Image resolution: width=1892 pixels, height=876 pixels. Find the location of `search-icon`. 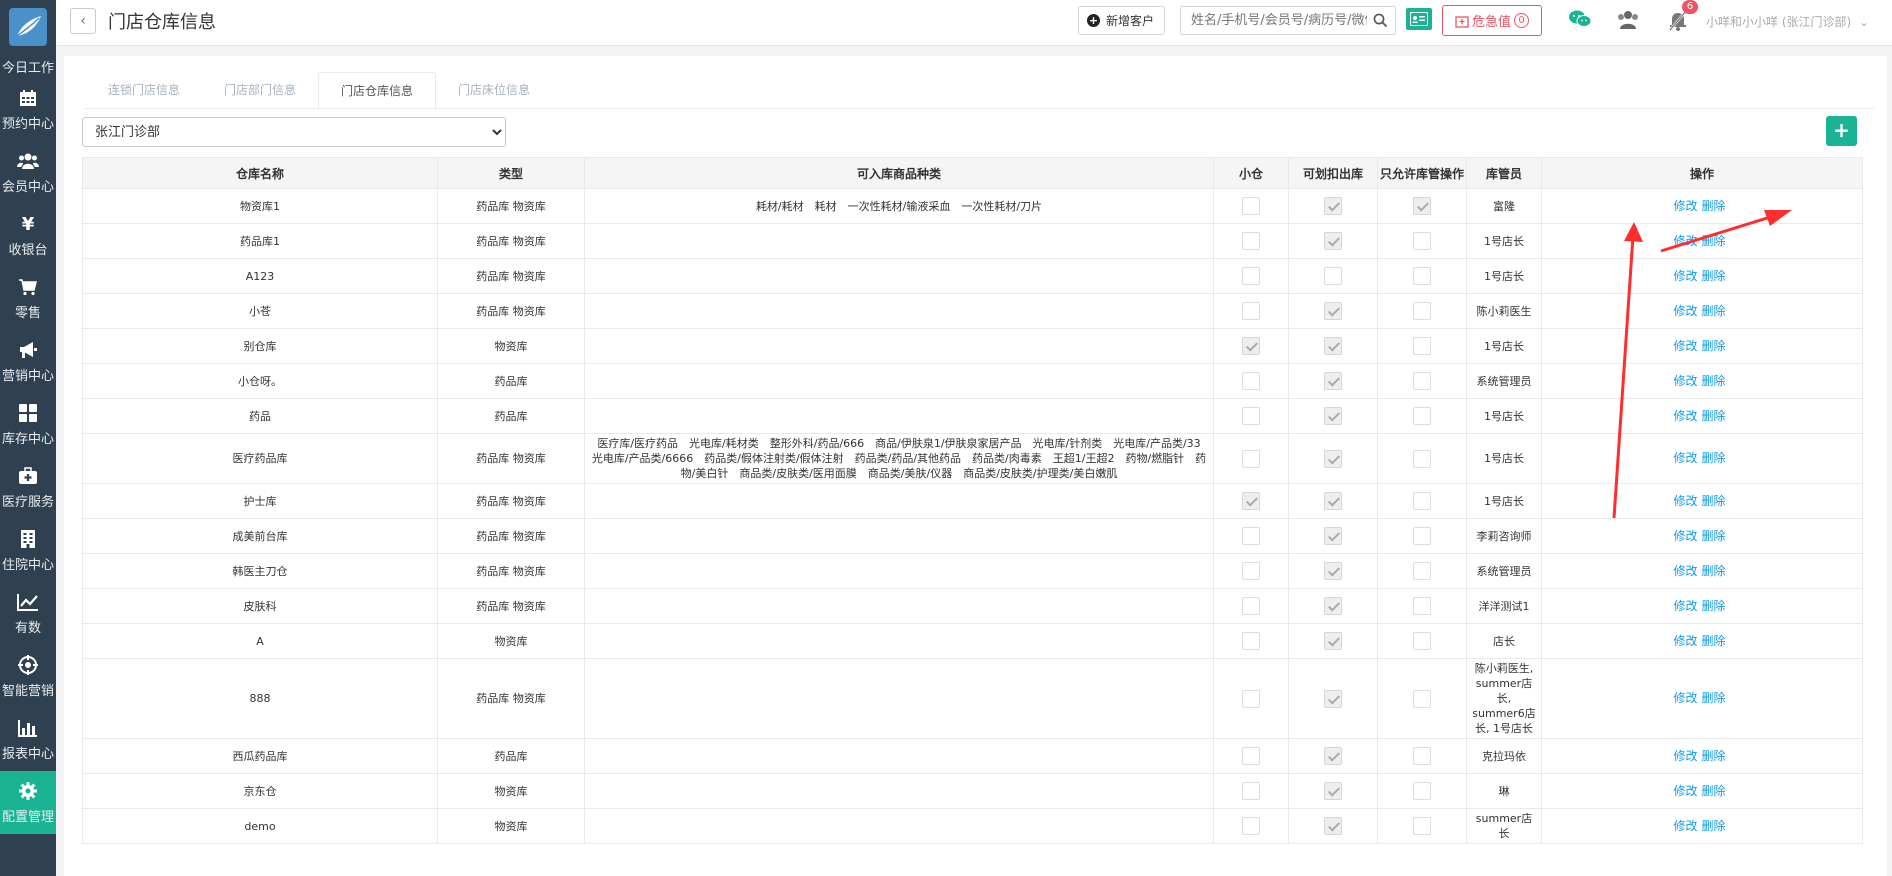

search-icon is located at coordinates (1380, 20).